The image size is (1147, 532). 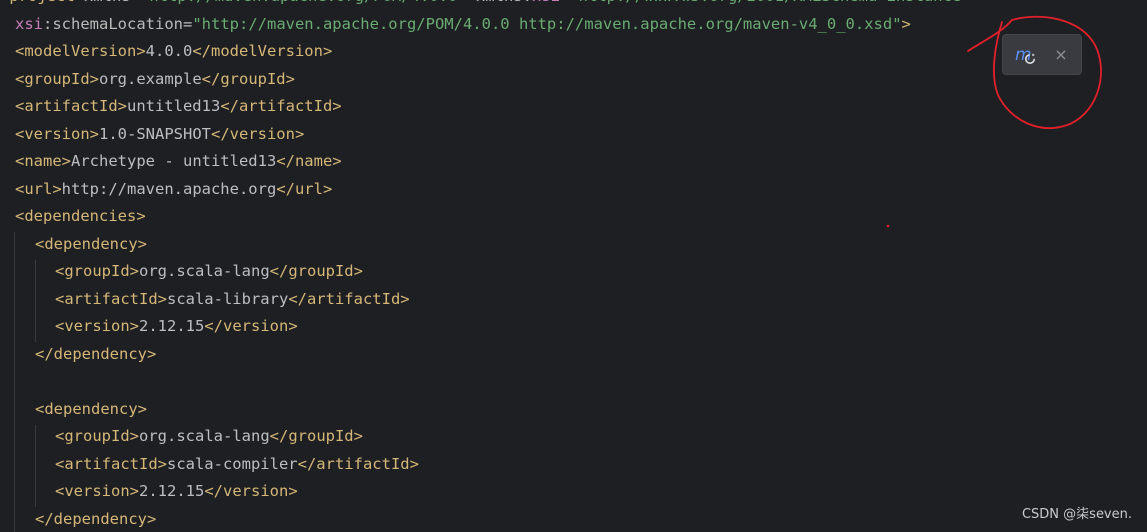 I want to click on code-token: </name>, so click(x=309, y=161).